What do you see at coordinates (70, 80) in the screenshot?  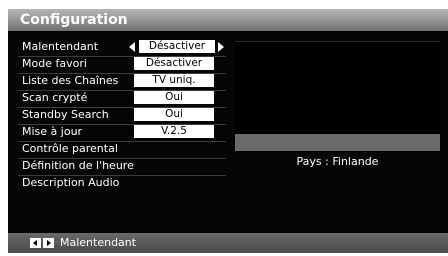 I see `menu-item-label: Liste des Chaînes` at bounding box center [70, 80].